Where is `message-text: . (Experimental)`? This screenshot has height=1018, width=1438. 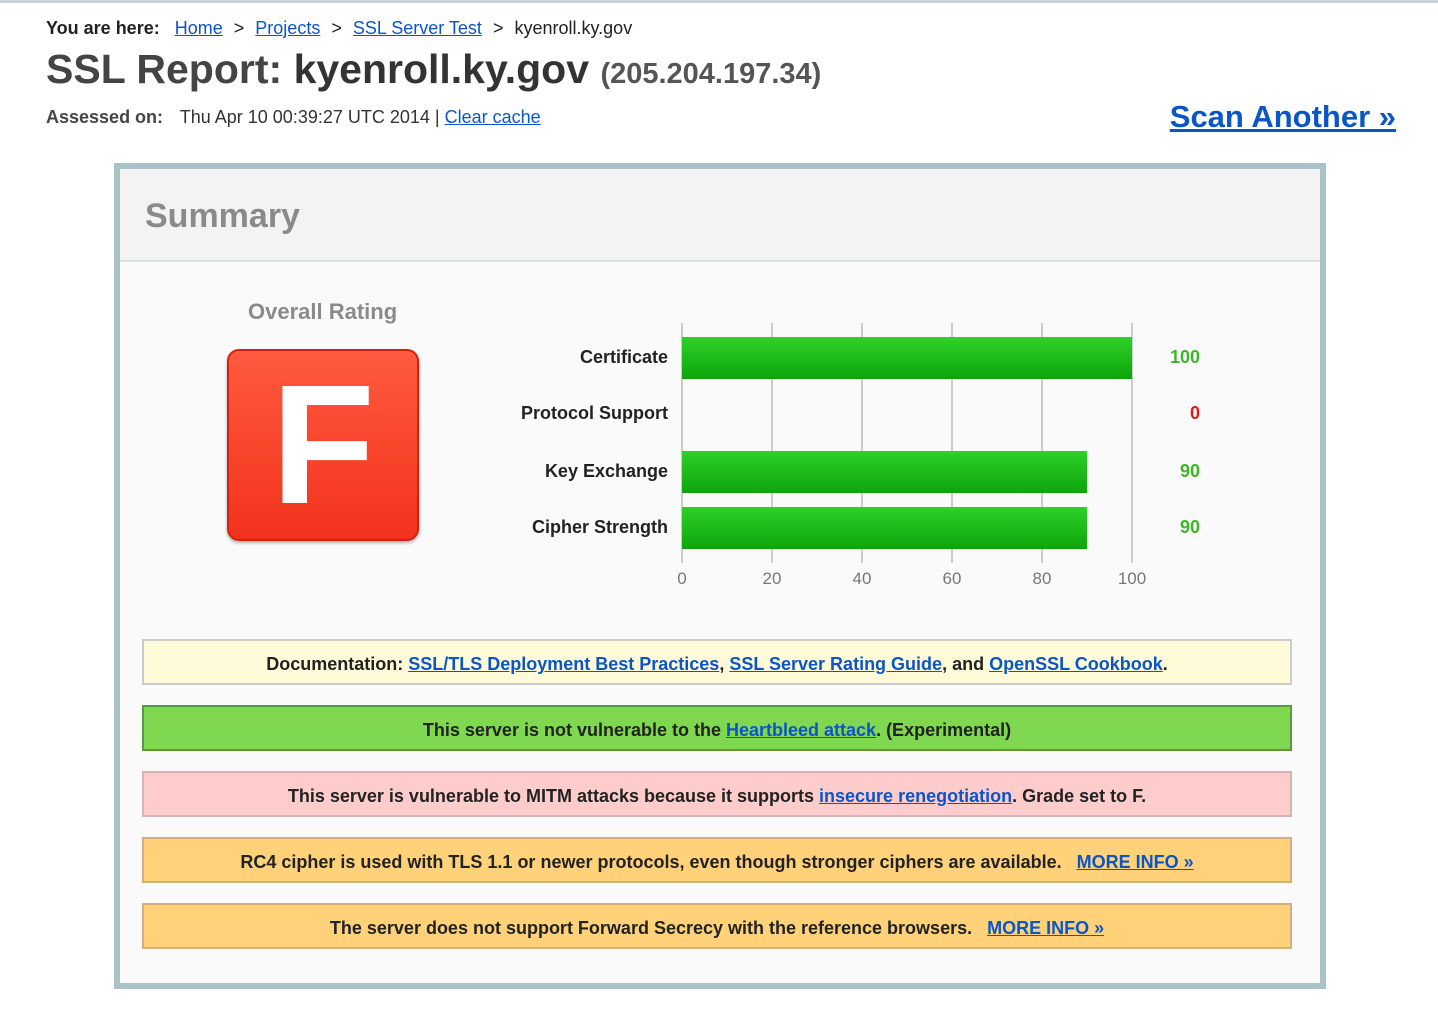
message-text: . (Experimental) is located at coordinates (944, 730).